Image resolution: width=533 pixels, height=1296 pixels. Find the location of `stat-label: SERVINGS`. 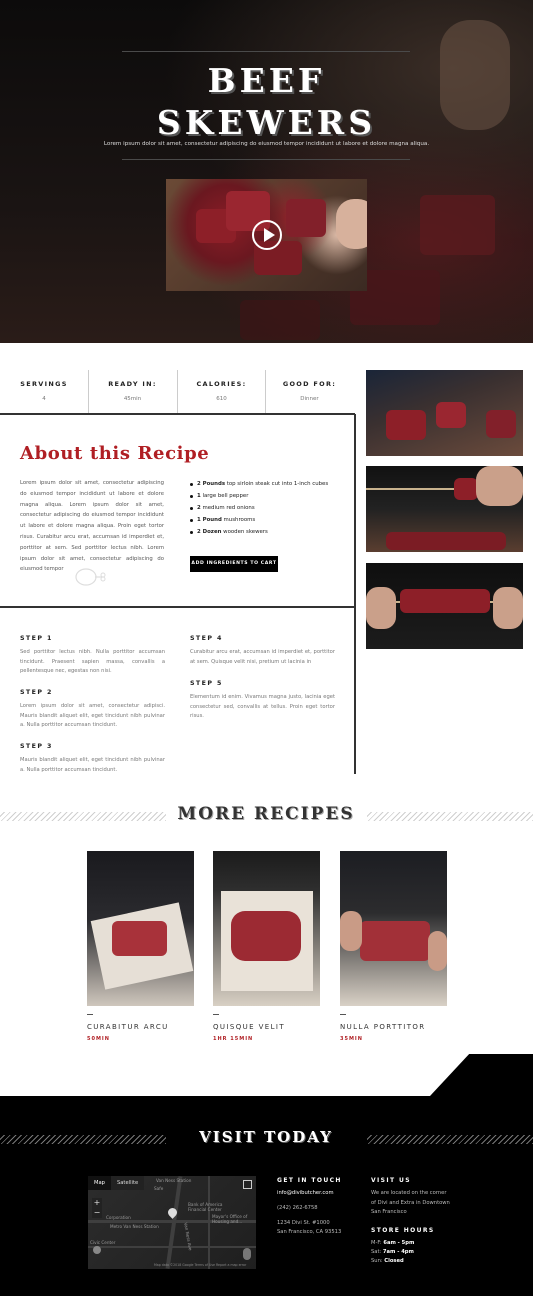

stat-label: SERVINGS is located at coordinates (44, 384).